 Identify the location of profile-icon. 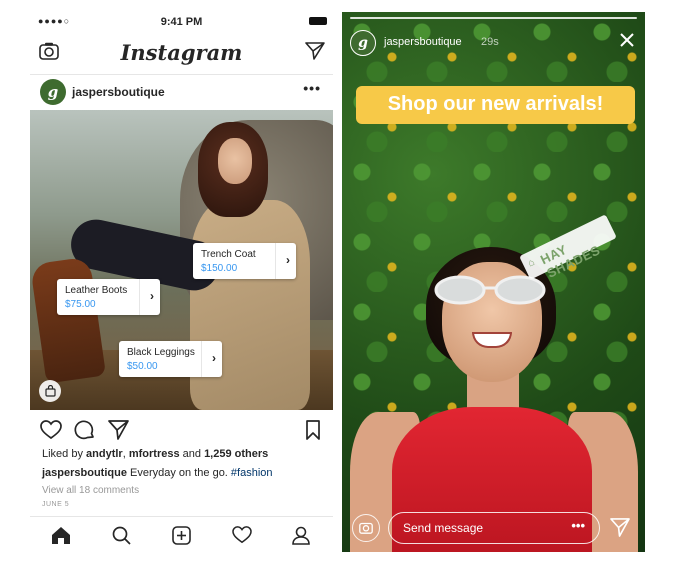
(301, 535).